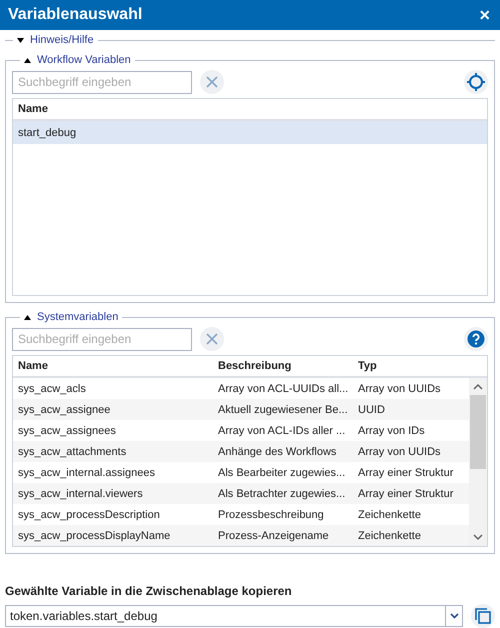  Describe the element at coordinates (478, 432) in the screenshot. I see `scroll-thumb` at that location.